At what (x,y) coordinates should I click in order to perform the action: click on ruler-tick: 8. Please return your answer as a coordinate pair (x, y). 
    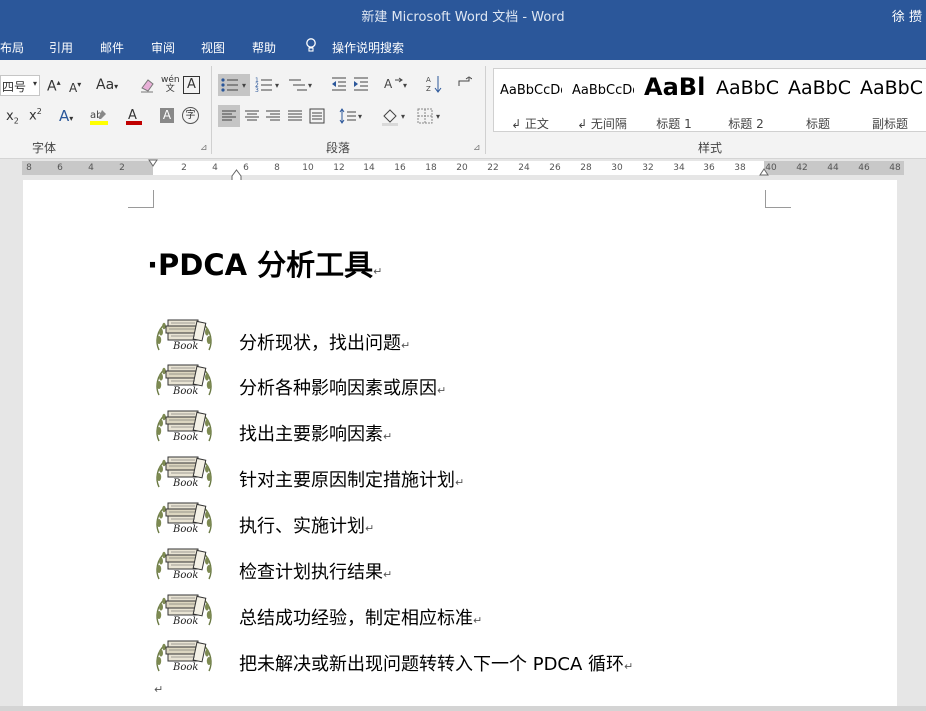
    Looking at the image, I should click on (29, 168).